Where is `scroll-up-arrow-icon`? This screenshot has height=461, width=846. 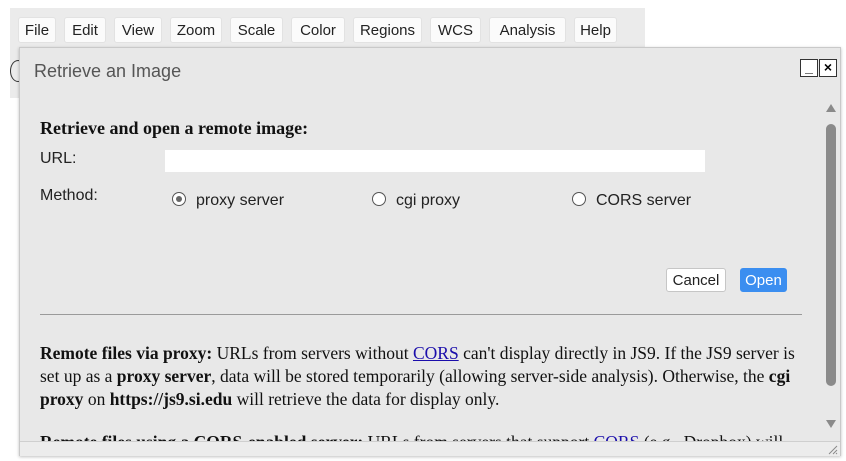
scroll-up-arrow-icon is located at coordinates (831, 108).